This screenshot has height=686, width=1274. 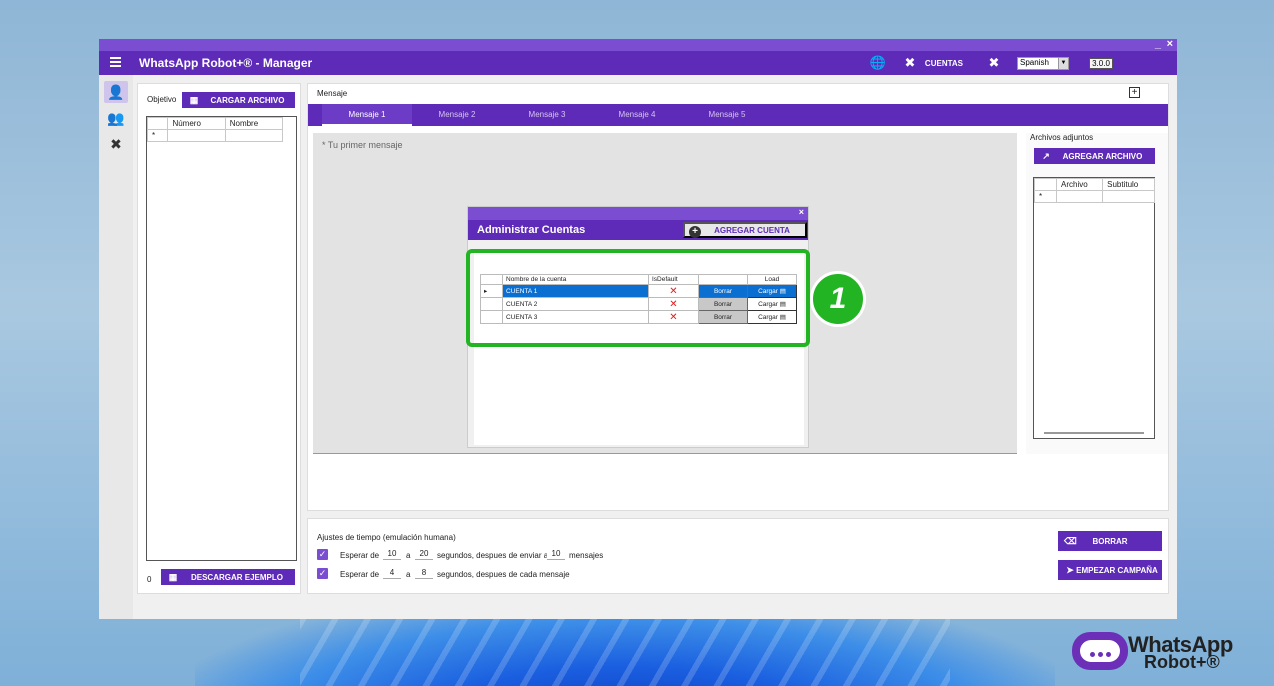 I want to click on sidebar: 👤 👥 ✖, so click(x=116, y=347).